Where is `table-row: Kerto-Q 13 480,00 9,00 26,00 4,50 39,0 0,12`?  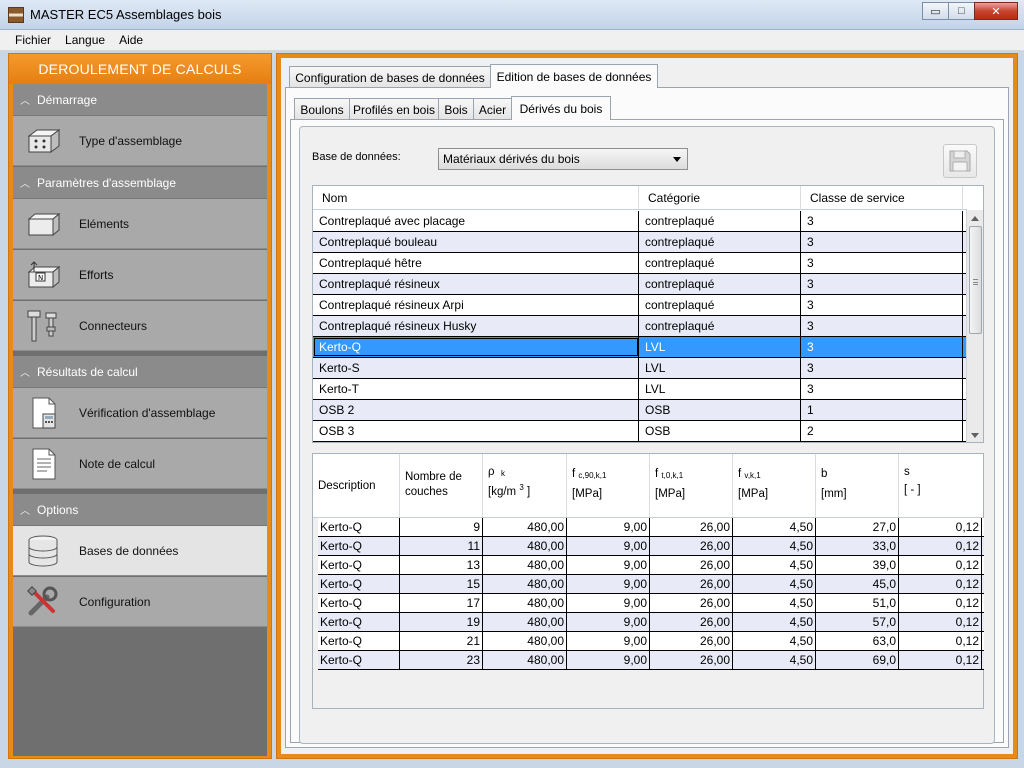 table-row: Kerto-Q 13 480,00 9,00 26,00 4,50 39,0 0,12 is located at coordinates (651, 565).